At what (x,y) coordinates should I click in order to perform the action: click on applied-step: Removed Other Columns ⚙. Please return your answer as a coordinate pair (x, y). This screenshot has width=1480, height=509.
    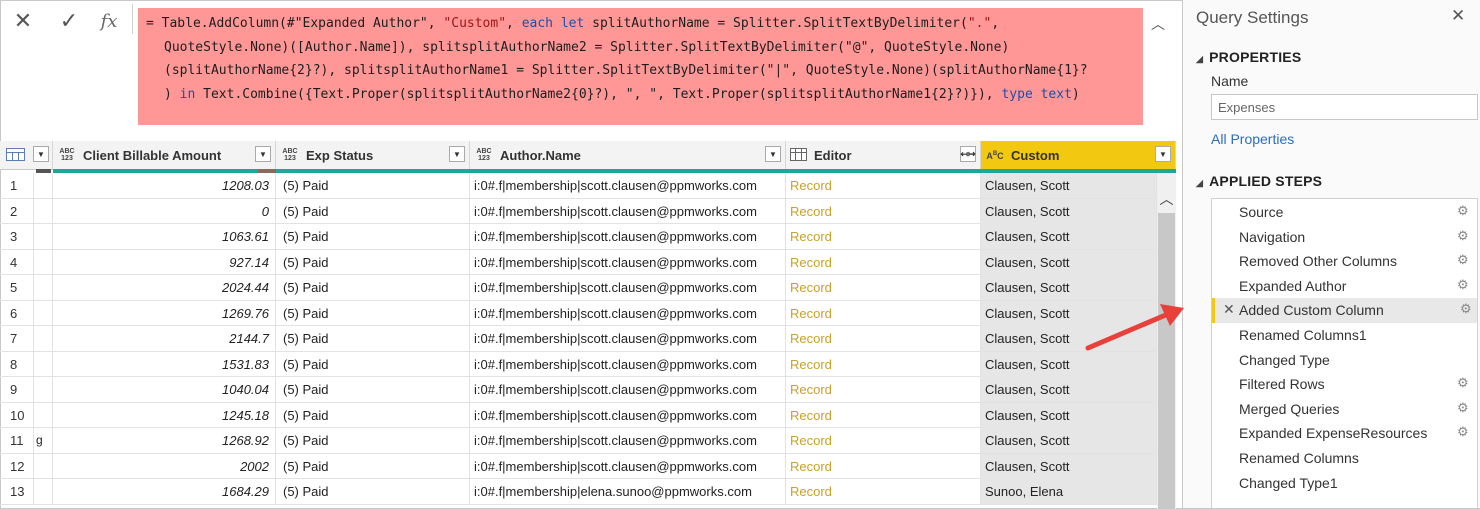
    Looking at the image, I should click on (1344, 261).